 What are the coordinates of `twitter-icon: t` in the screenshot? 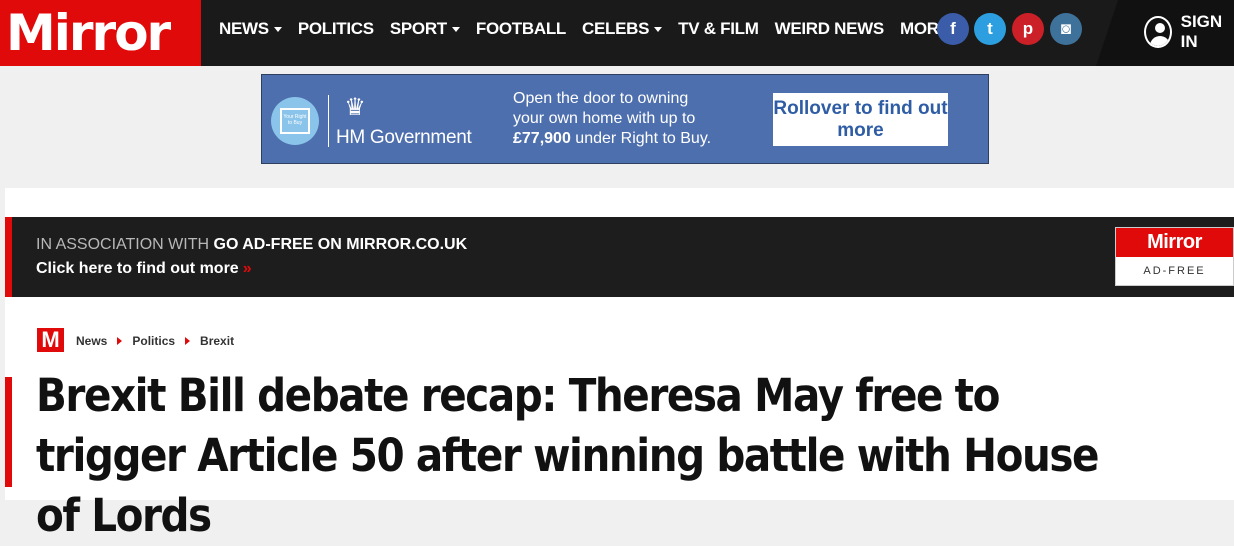 It's located at (990, 29).